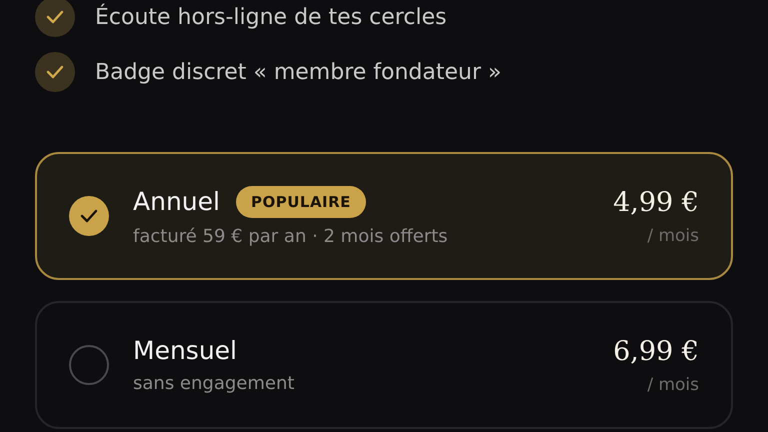 This screenshot has height=432, width=768. Describe the element at coordinates (298, 72) in the screenshot. I see `feature-text: Badge discret « membre fondateur »` at that location.